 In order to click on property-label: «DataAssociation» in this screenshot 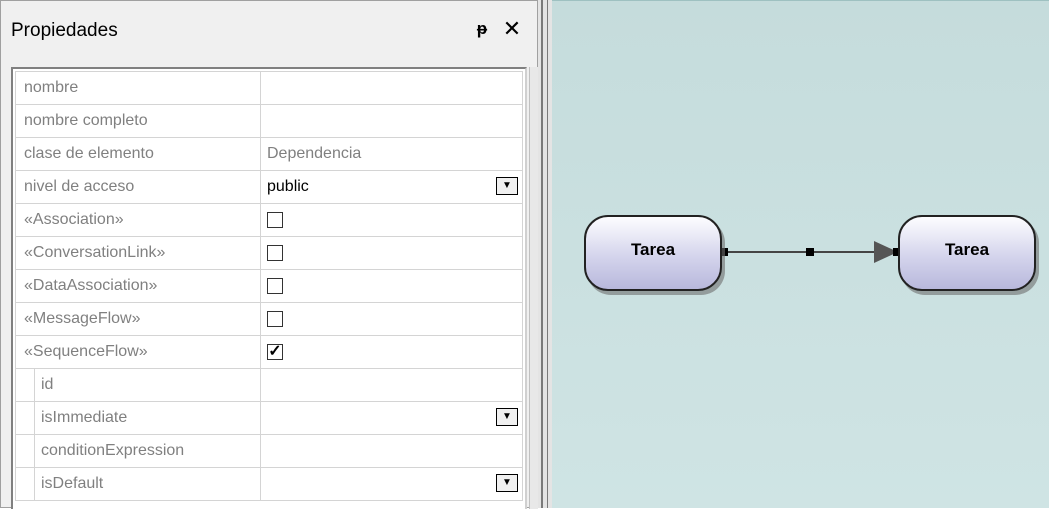, I will do `click(91, 285)`.